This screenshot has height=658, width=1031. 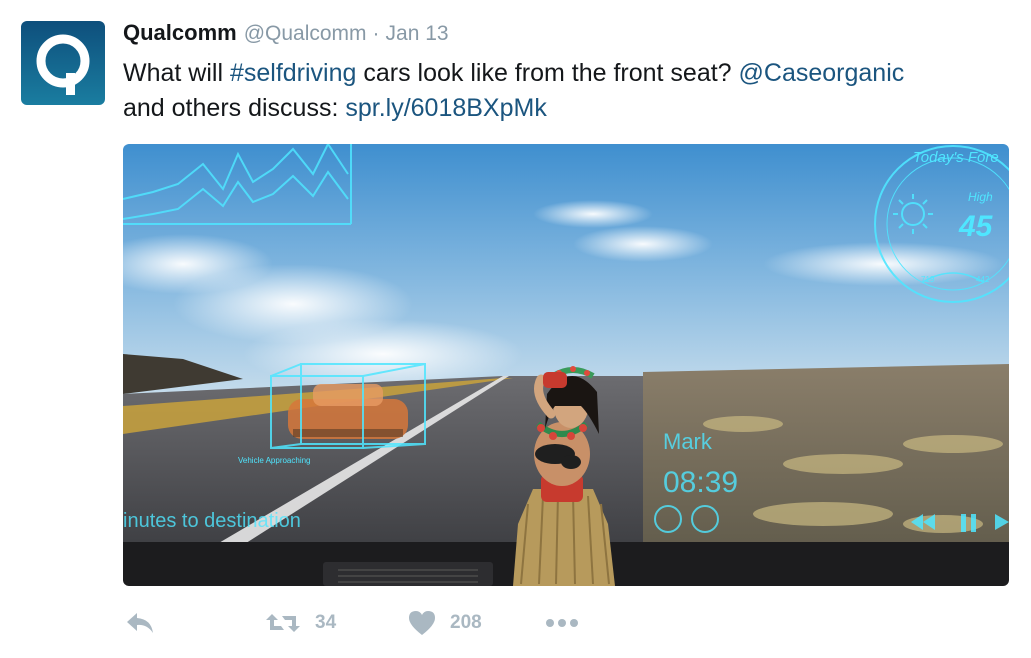 I want to click on tweet-date: Jan 13, so click(x=417, y=34).